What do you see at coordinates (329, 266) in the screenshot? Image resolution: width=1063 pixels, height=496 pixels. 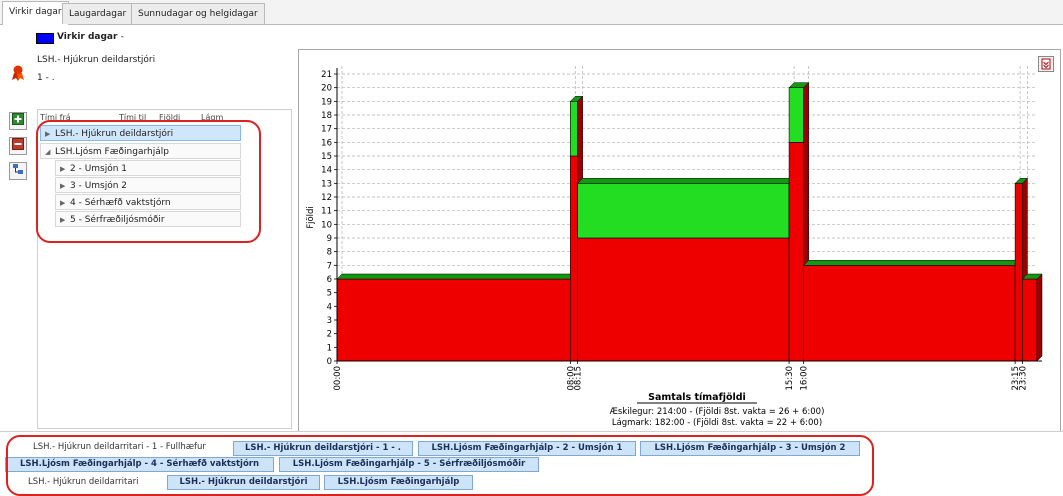 I see `y-tick-label: 7` at bounding box center [329, 266].